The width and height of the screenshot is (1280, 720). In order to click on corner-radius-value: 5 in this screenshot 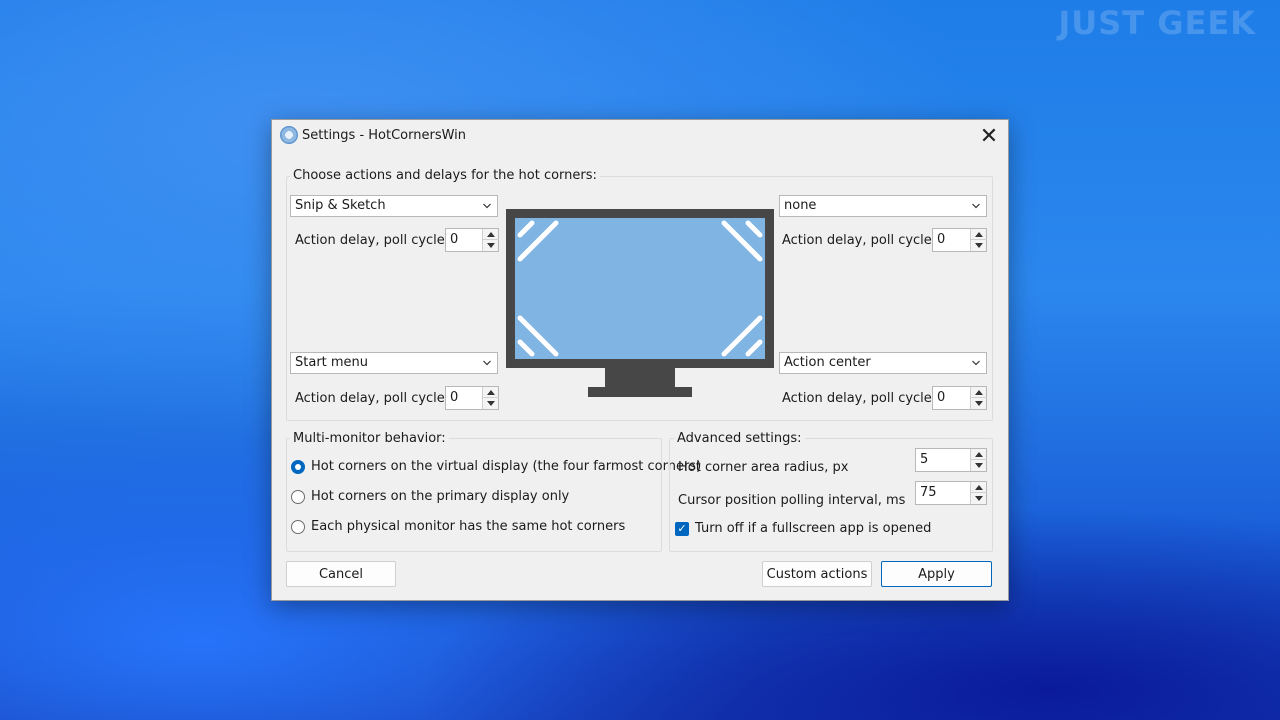, I will do `click(924, 459)`.